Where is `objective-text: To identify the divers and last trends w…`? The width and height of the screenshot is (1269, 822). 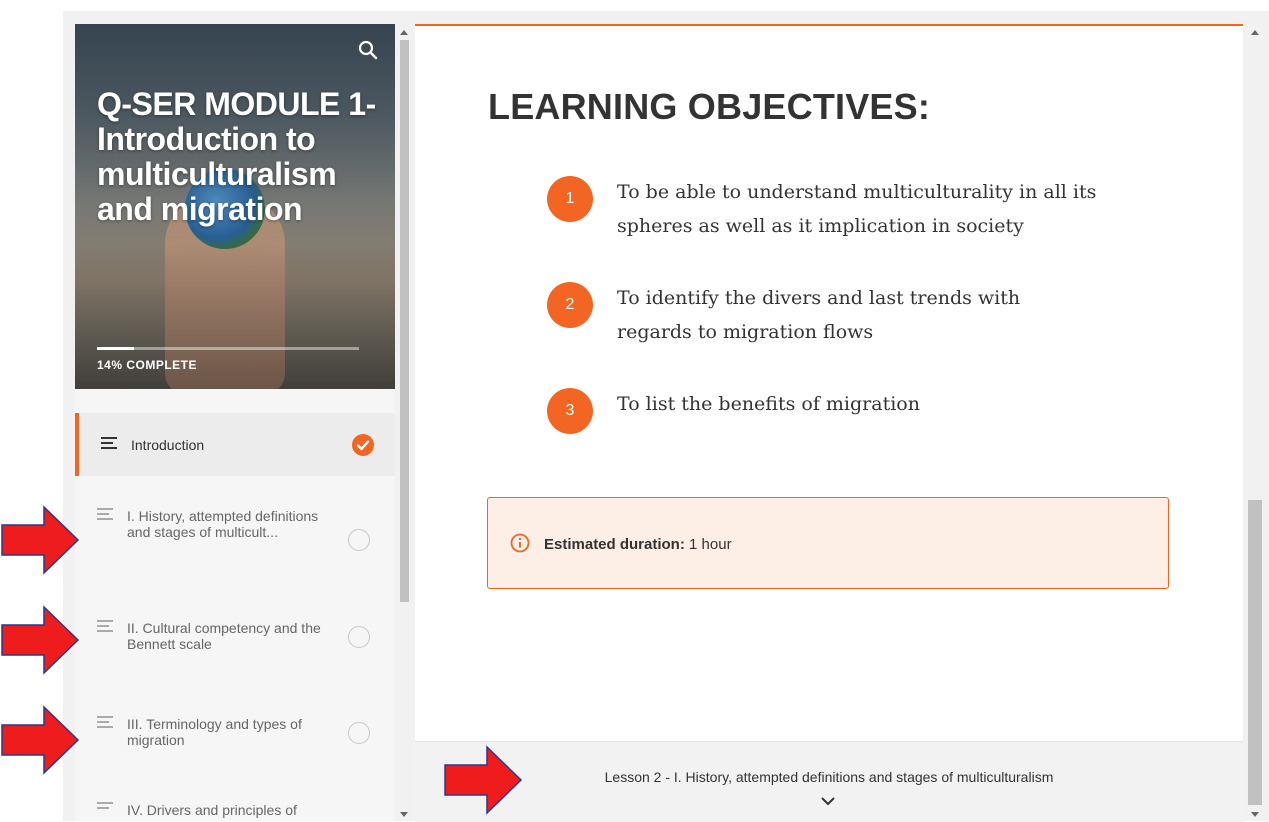
objective-text: To identify the divers and last trends w… is located at coordinates (819, 315).